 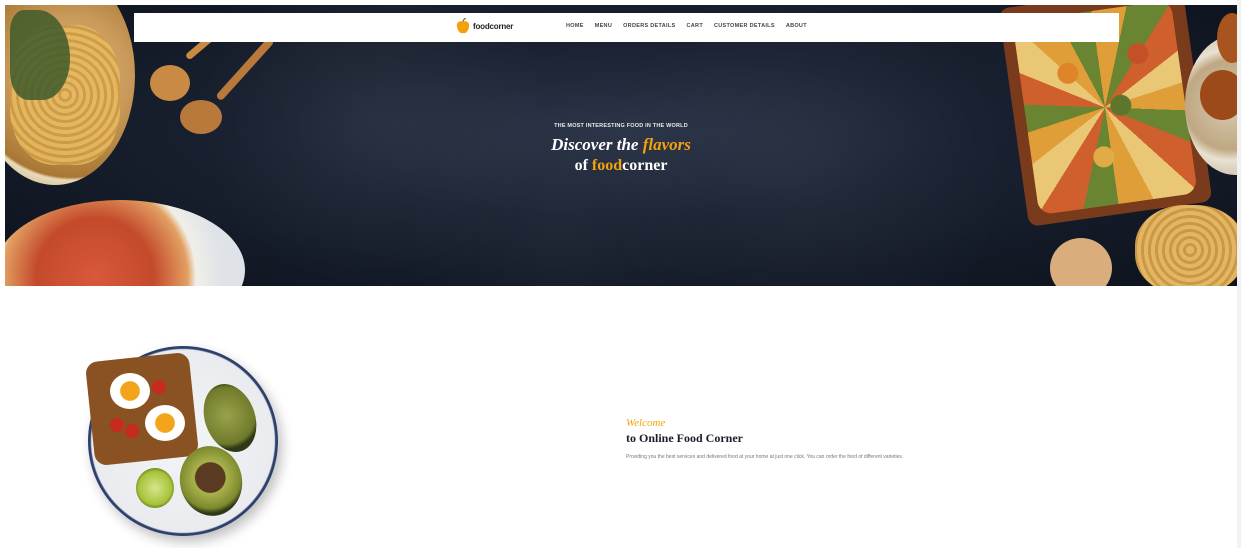 What do you see at coordinates (603, 26) in the screenshot?
I see `nav-menu: MENU` at bounding box center [603, 26].